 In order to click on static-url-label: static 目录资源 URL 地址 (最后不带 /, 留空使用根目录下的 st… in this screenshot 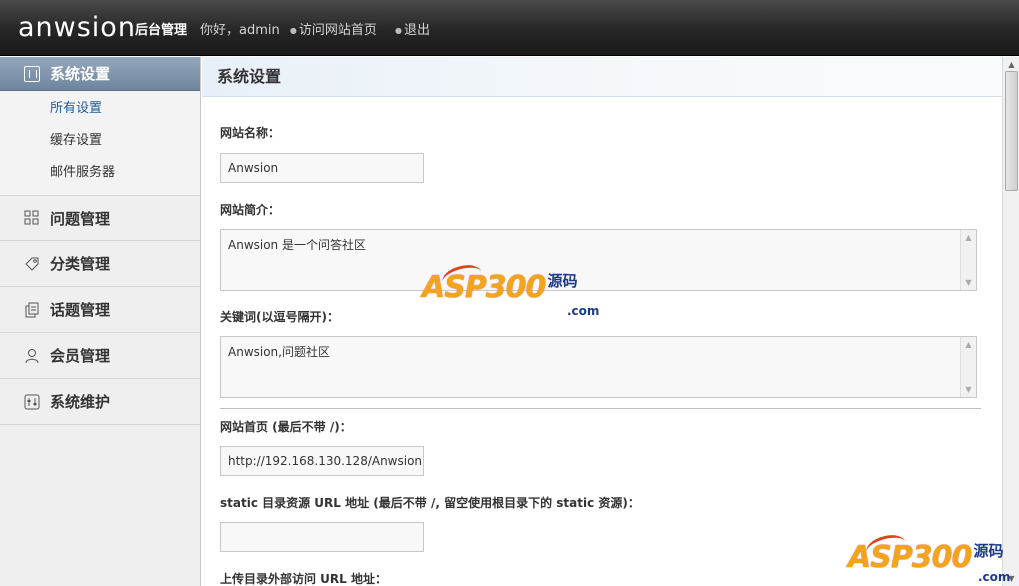, I will do `click(430, 503)`.